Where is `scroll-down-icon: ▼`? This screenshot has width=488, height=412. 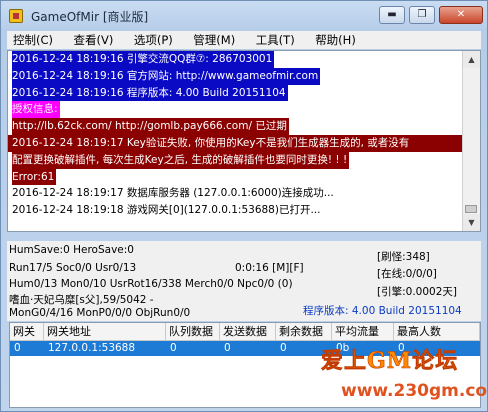 scroll-down-icon: ▼ is located at coordinates (471, 222).